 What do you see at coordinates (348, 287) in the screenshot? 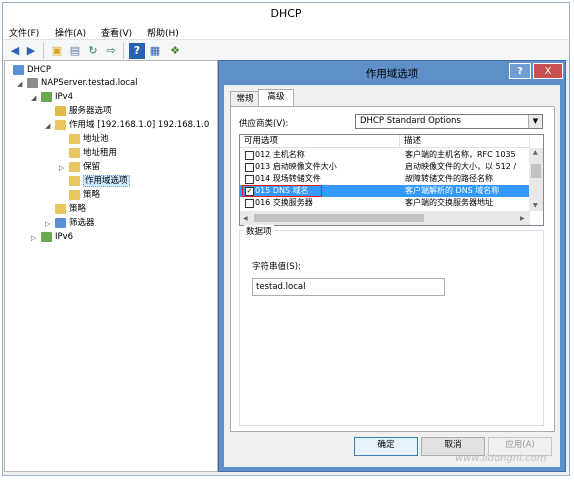
I see `string-value-input: testad.local` at bounding box center [348, 287].